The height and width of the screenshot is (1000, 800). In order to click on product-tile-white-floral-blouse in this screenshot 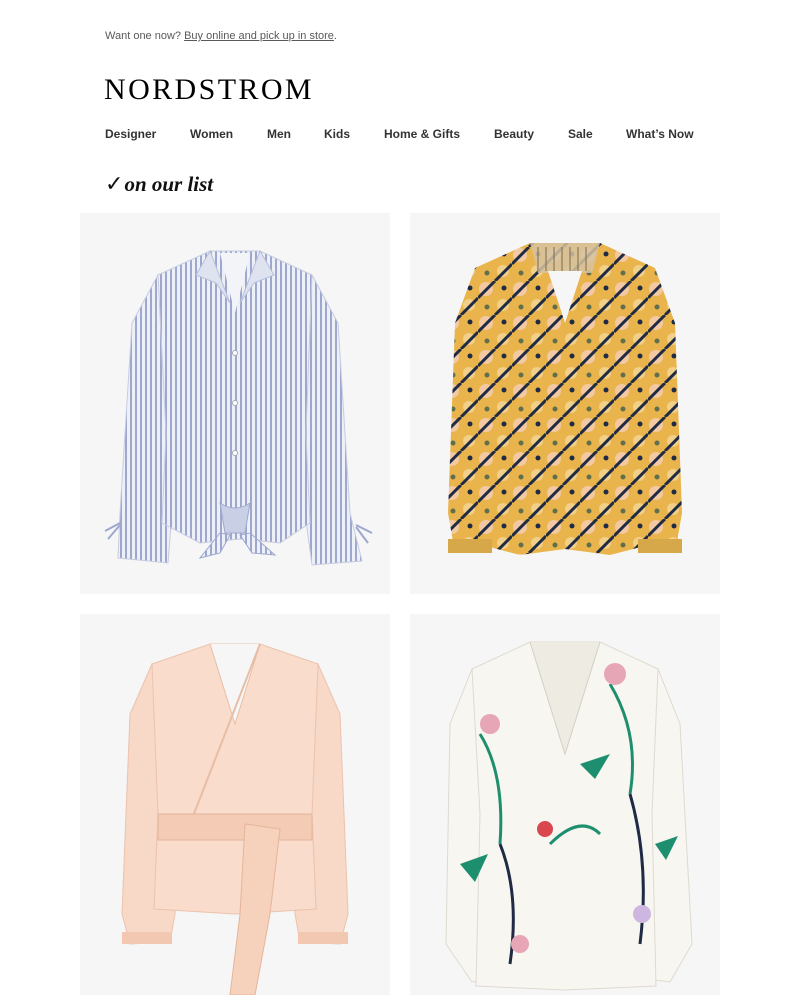, I will do `click(565, 804)`.